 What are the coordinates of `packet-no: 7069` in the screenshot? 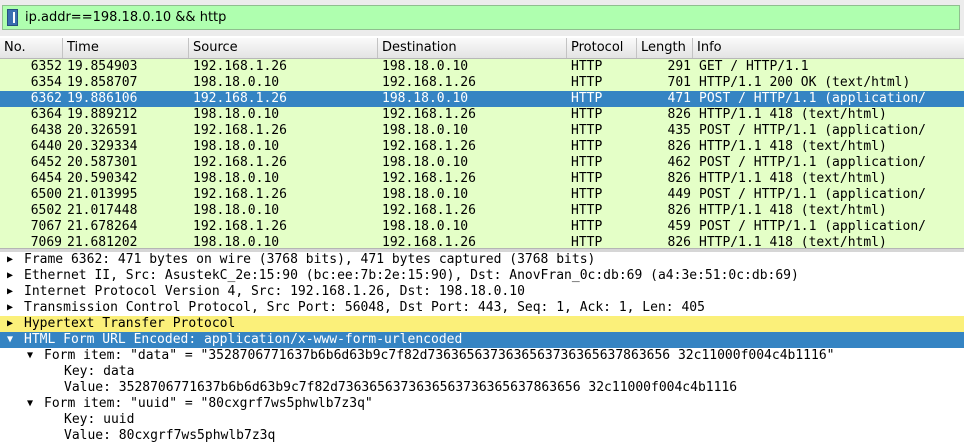 It's located at (46, 241).